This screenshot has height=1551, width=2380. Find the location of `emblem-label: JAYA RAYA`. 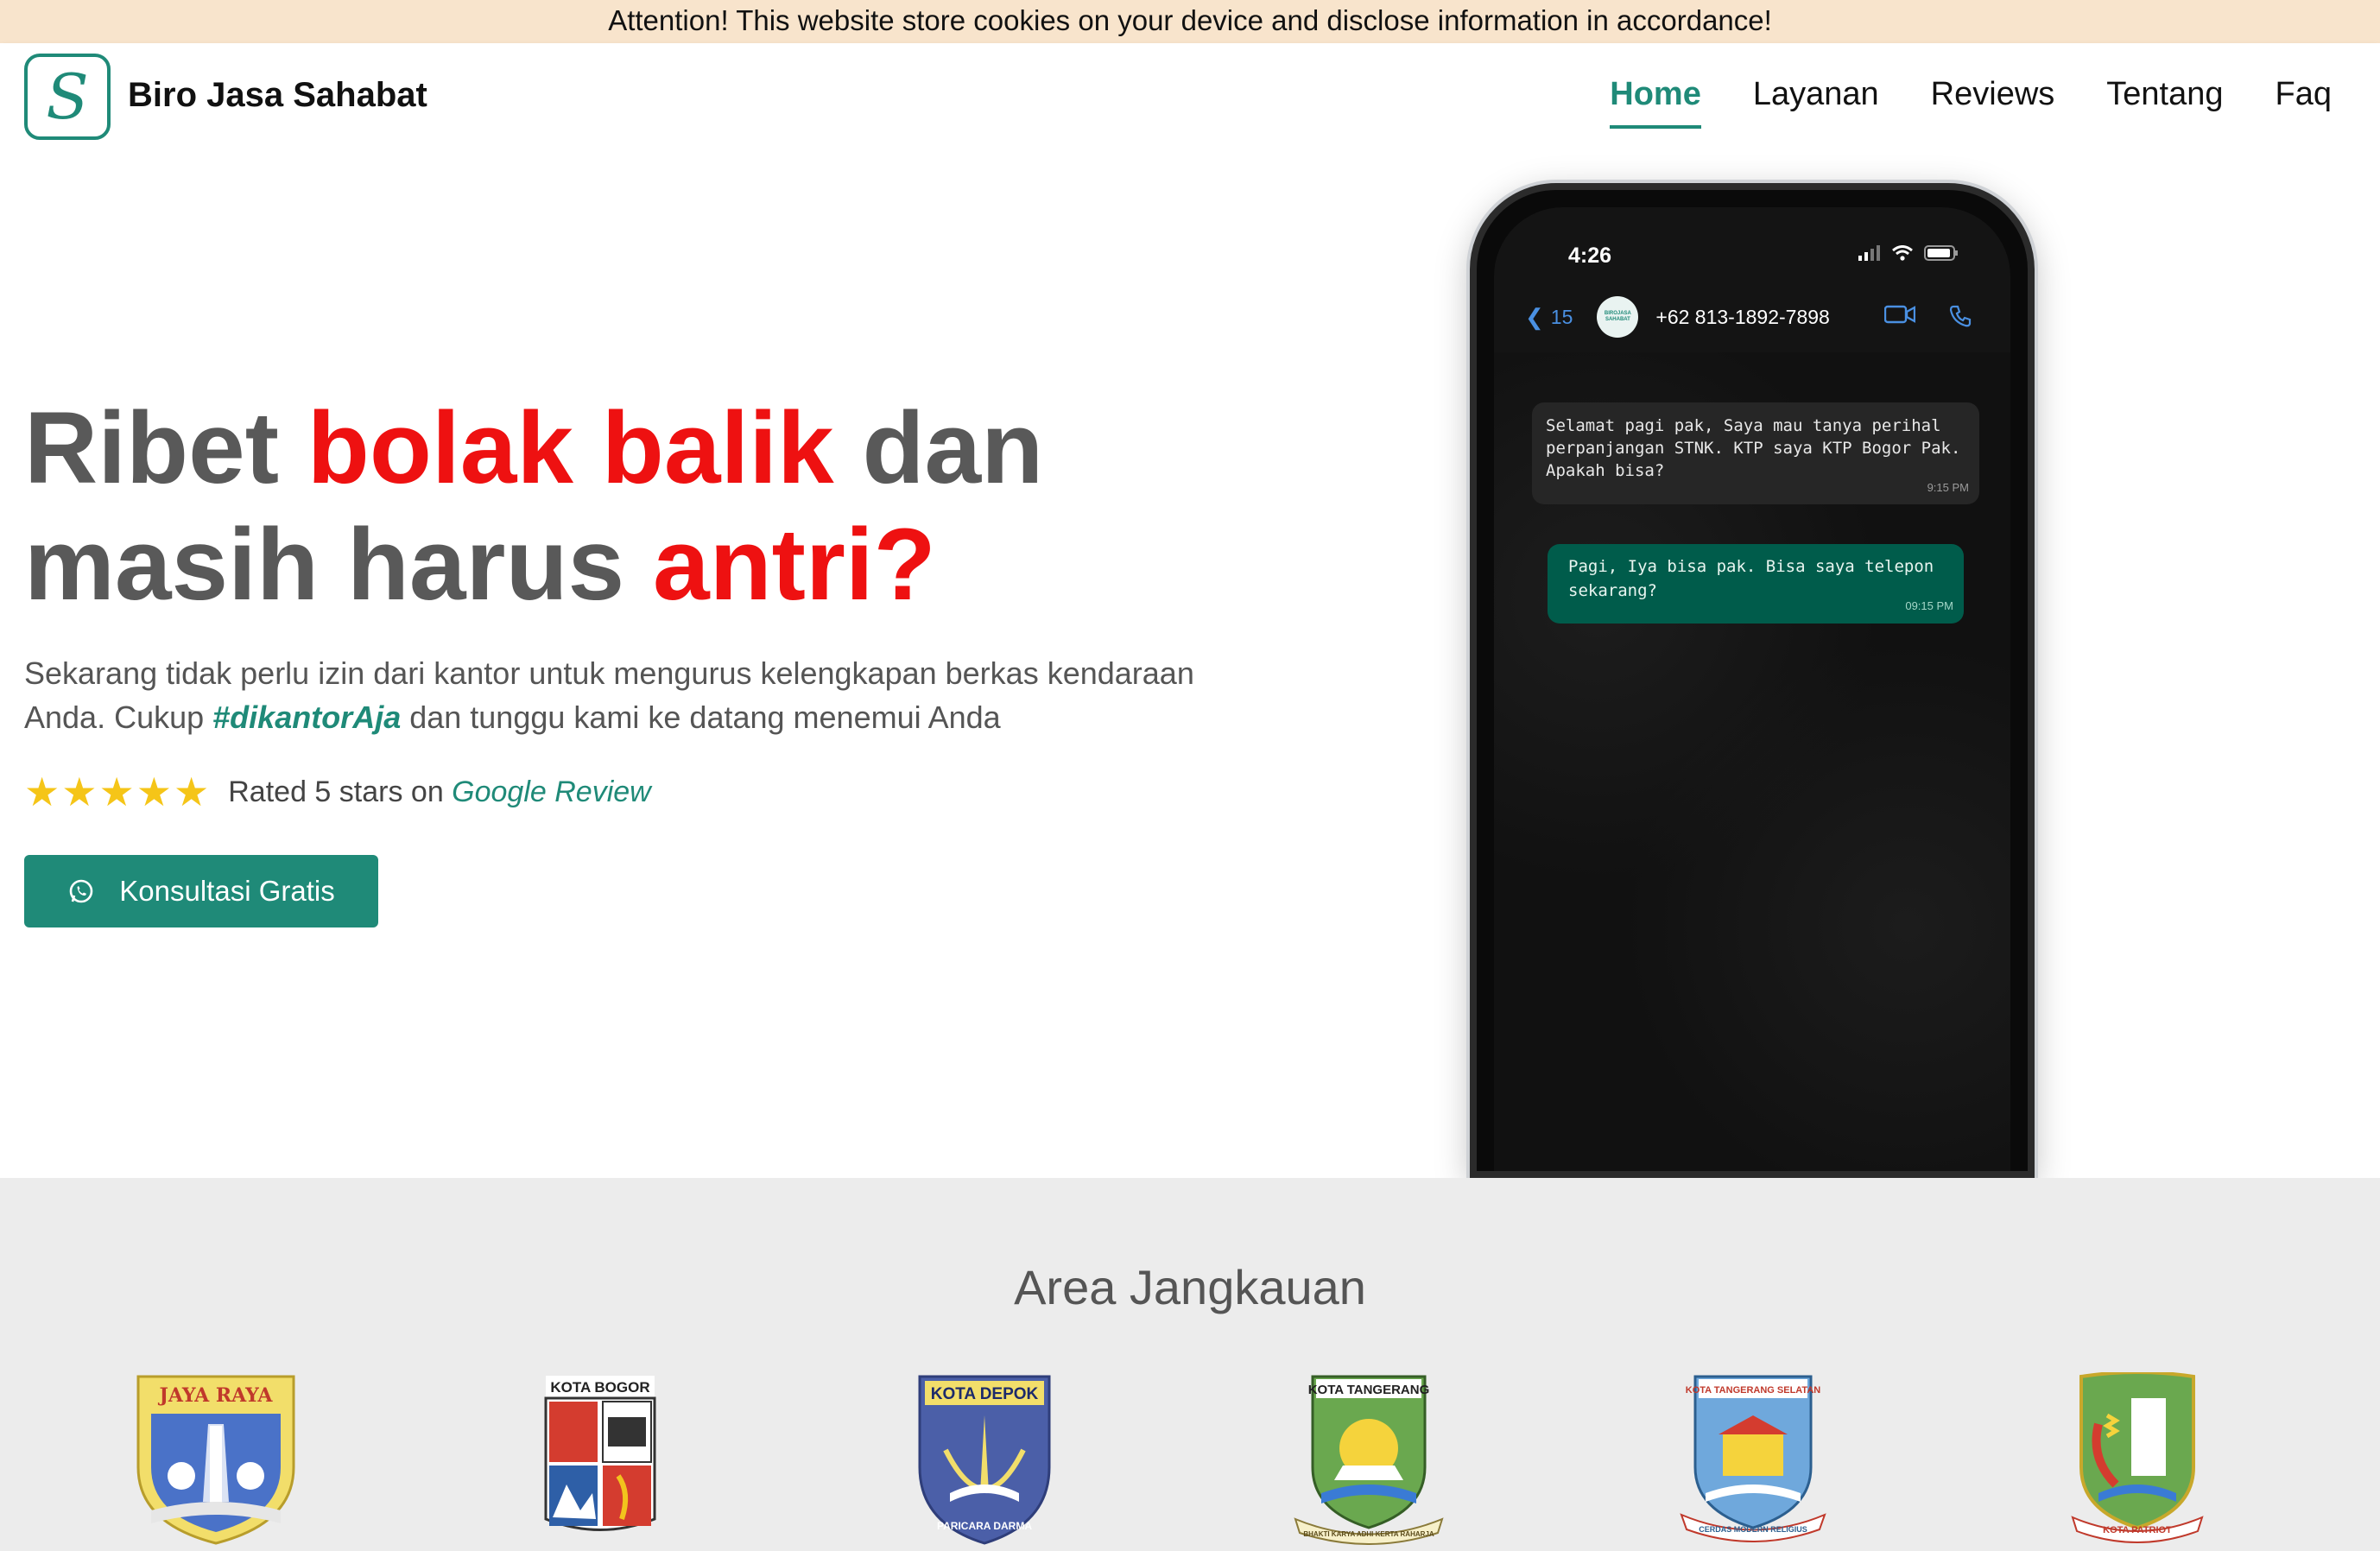

emblem-label: JAYA RAYA is located at coordinates (215, 1395).